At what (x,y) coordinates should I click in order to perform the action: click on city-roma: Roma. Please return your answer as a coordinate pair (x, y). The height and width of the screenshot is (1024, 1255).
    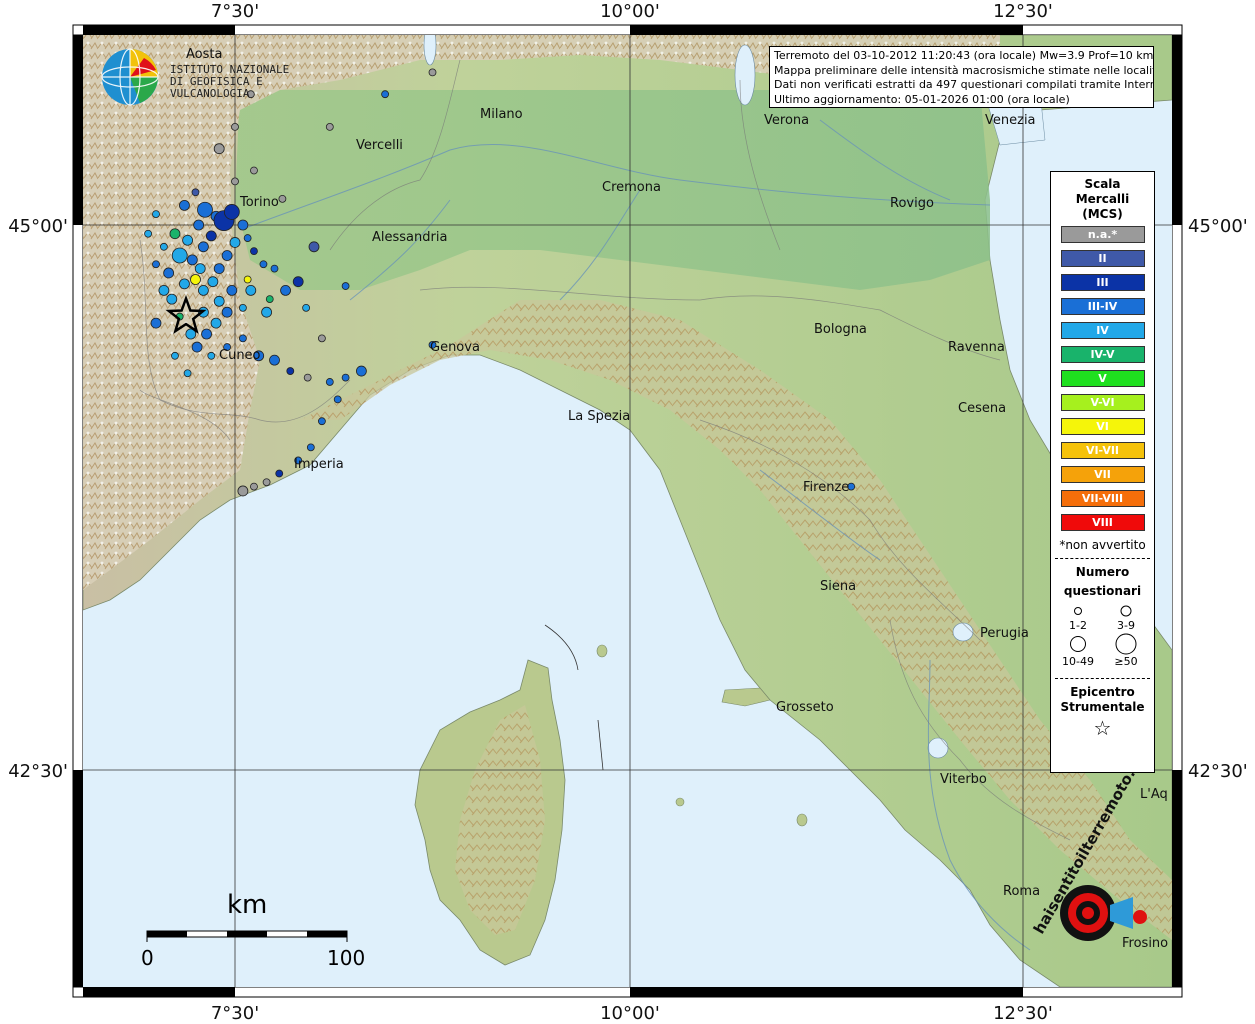
    Looking at the image, I should click on (1021, 891).